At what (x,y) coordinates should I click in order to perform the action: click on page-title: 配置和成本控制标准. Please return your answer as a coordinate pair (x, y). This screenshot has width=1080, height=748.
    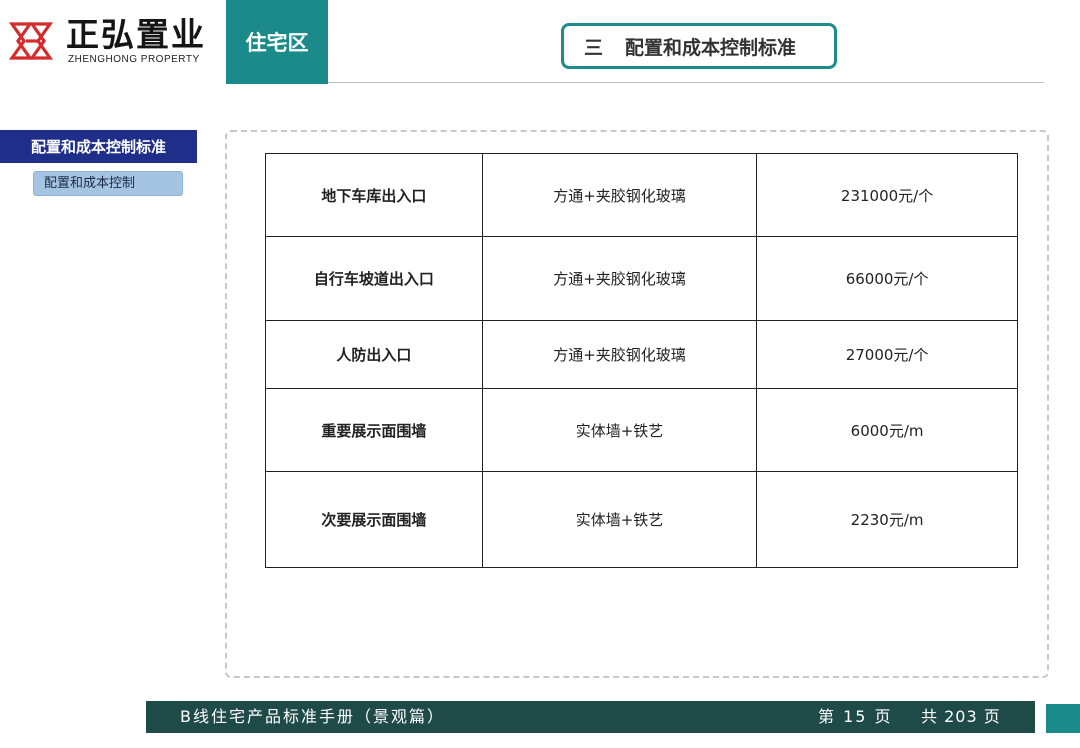
    Looking at the image, I should click on (711, 47).